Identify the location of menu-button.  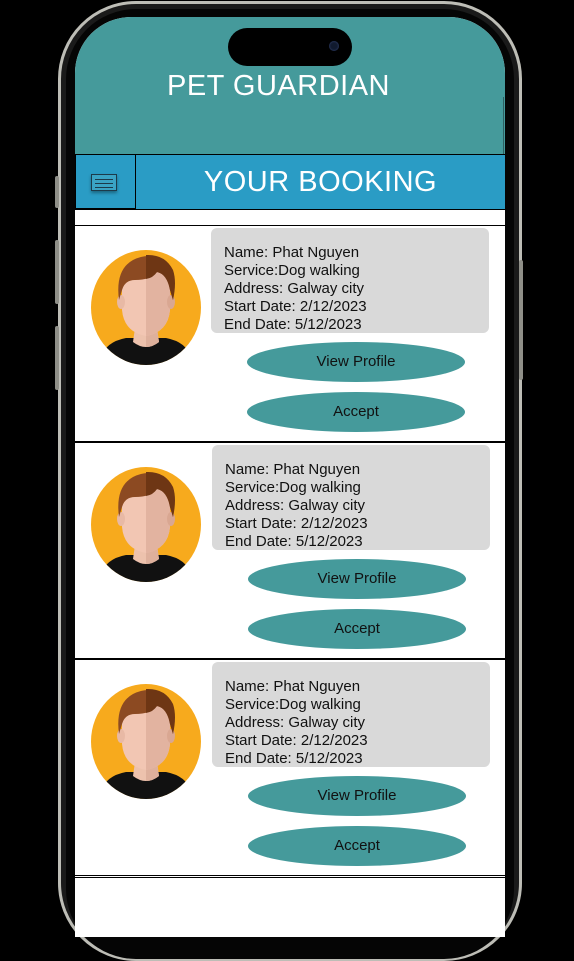
(105, 182).